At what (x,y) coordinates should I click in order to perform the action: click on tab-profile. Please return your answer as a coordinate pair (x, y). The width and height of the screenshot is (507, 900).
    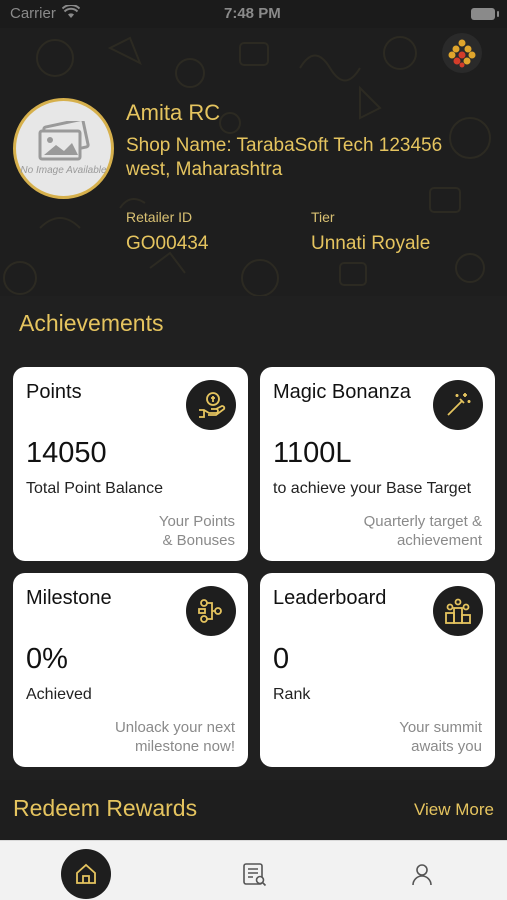
    Looking at the image, I should click on (422, 874).